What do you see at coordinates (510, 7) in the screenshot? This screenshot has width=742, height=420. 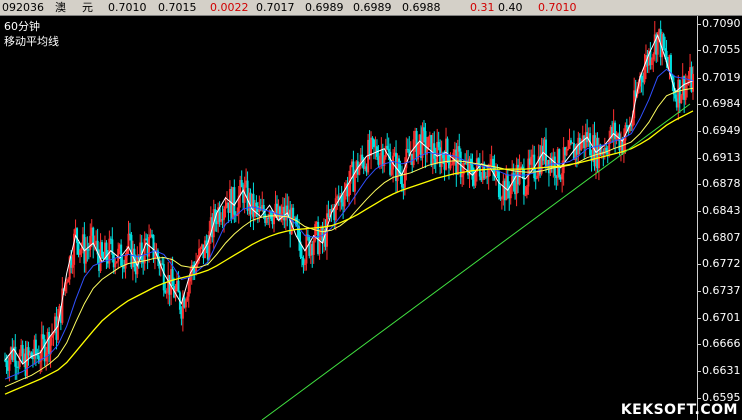 I see `amount-value: 0.40` at bounding box center [510, 7].